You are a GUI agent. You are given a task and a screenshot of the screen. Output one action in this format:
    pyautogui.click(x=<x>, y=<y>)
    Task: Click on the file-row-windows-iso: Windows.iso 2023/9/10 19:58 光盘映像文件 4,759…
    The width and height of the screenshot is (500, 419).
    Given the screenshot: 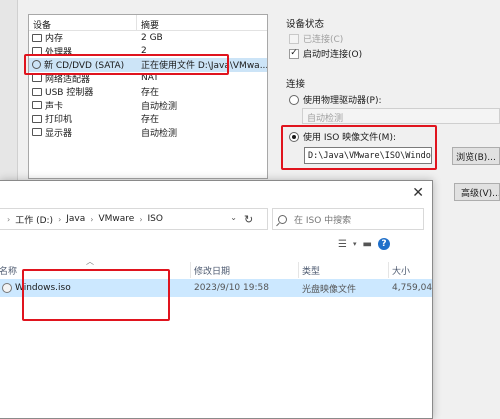 What is the action you would take?
    pyautogui.click(x=216, y=288)
    